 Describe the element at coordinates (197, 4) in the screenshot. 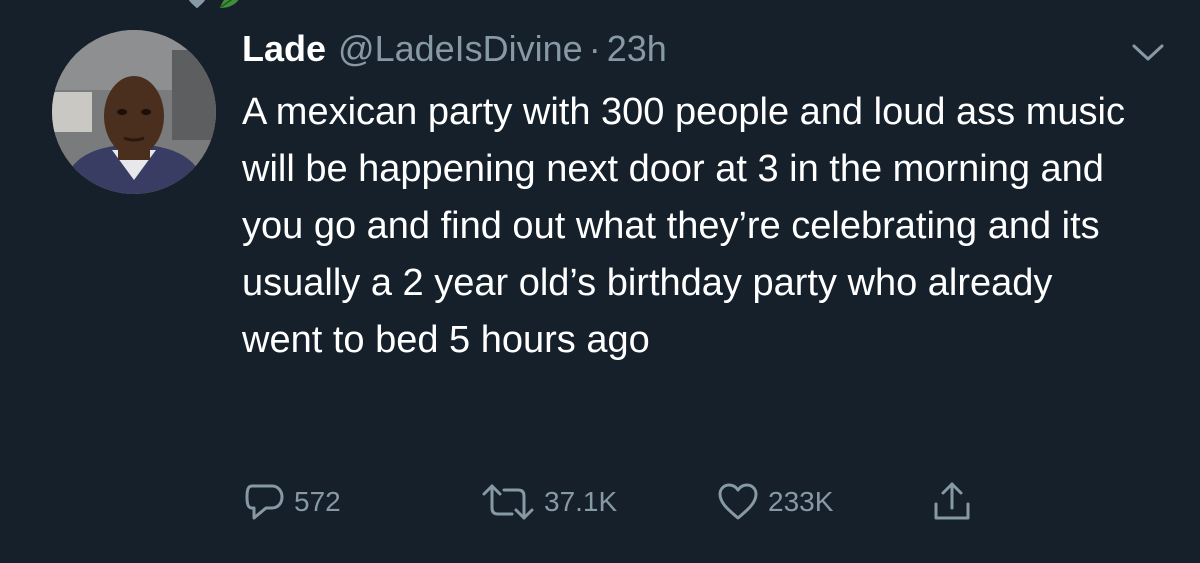

I see `liked-heart-icon` at that location.